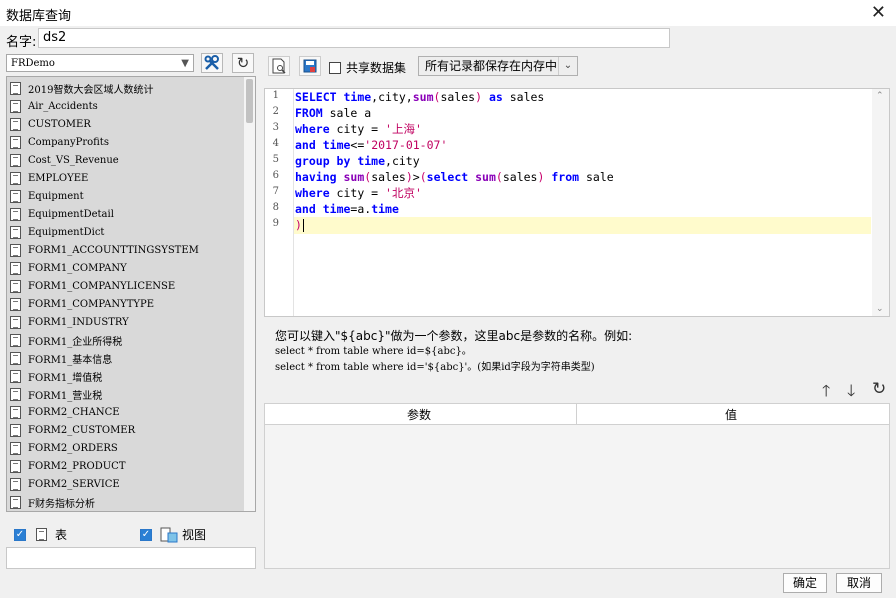 The height and width of the screenshot is (598, 896). Describe the element at coordinates (279, 66) in the screenshot. I see `preview-button` at that location.